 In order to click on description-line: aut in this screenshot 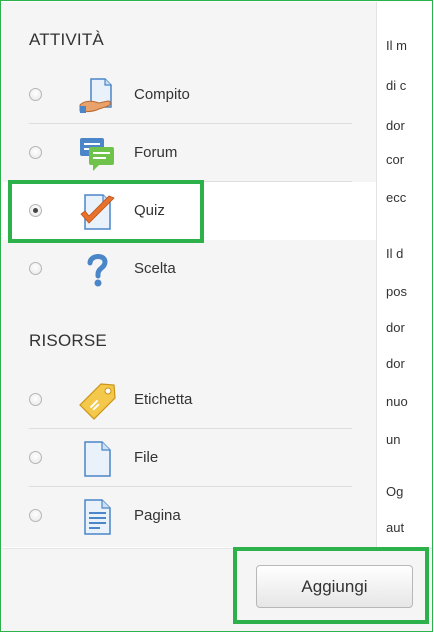, I will do `click(395, 527)`.